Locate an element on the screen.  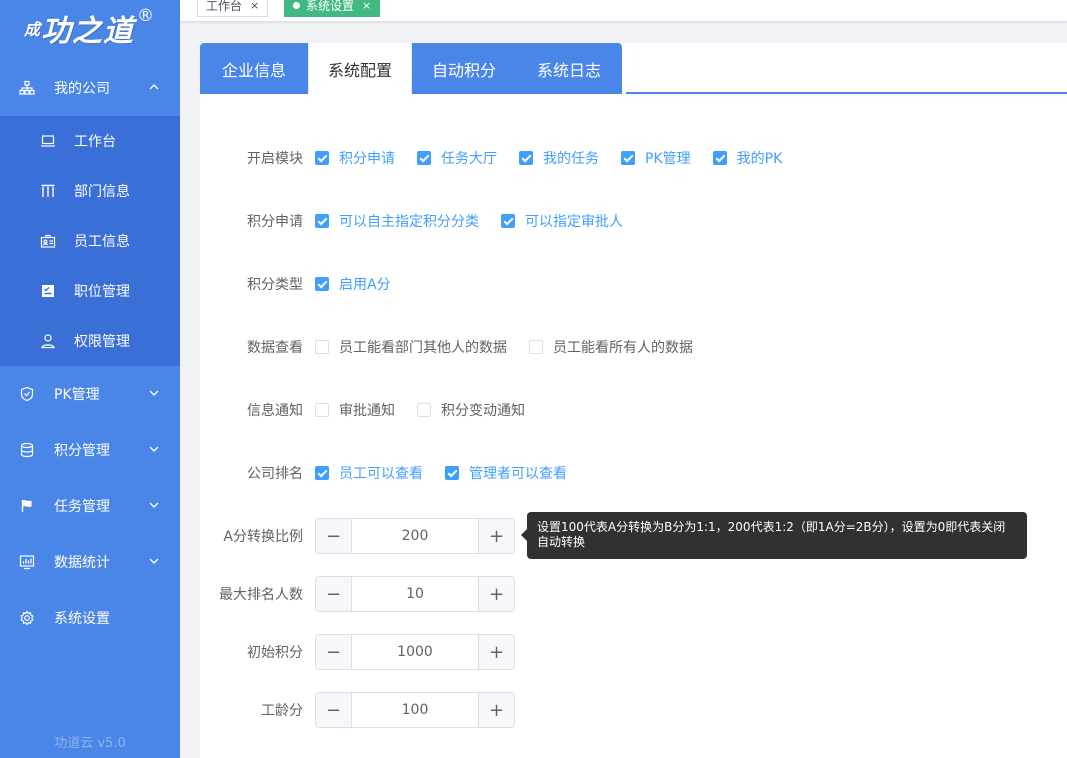
row-seniority-points: 工龄分 − 100 + is located at coordinates (357, 710).